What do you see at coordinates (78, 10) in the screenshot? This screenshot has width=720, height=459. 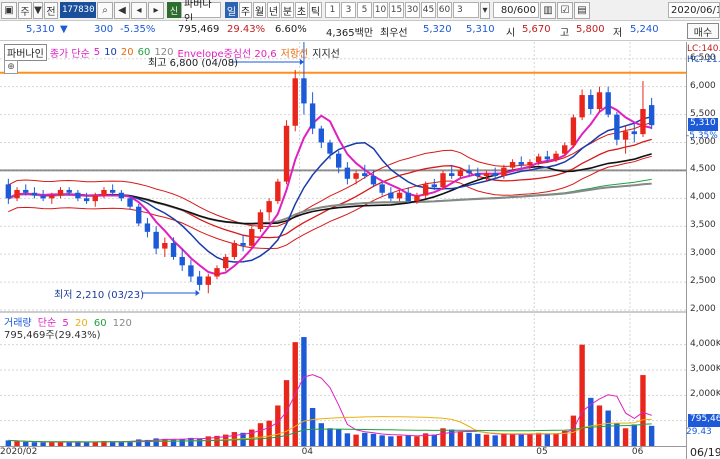 I see `stock-code-input: 177830` at bounding box center [78, 10].